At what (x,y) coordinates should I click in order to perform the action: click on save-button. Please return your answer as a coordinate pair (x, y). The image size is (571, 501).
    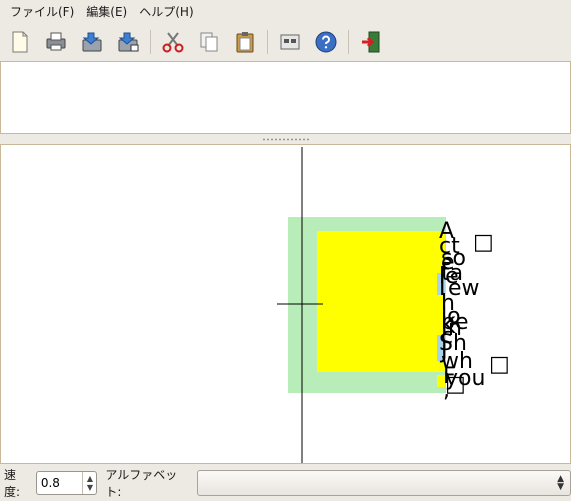
    Looking at the image, I should click on (92, 42).